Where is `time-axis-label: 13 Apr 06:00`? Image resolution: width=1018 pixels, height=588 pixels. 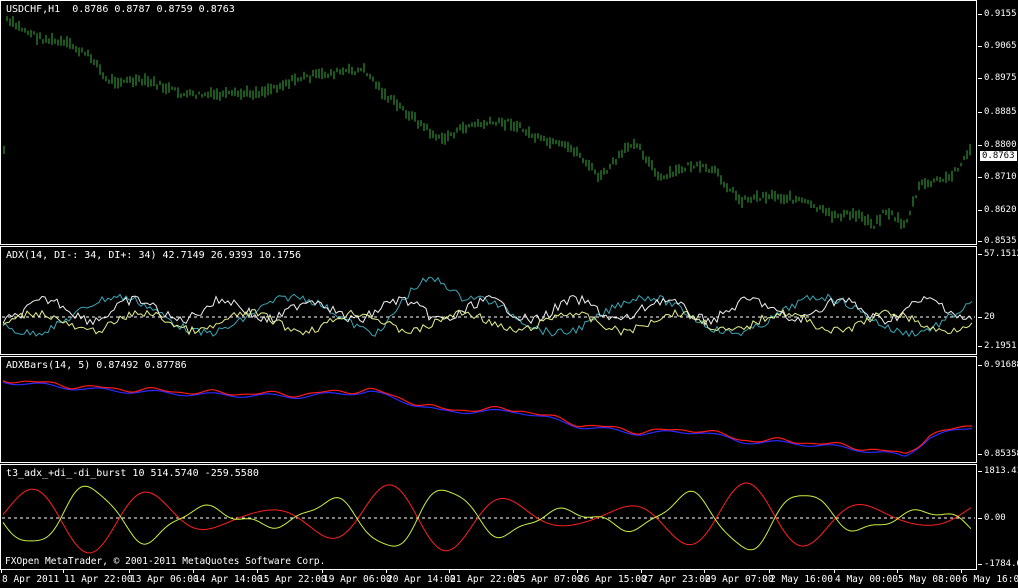
time-axis-label: 13 Apr 06:00 is located at coordinates (164, 579).